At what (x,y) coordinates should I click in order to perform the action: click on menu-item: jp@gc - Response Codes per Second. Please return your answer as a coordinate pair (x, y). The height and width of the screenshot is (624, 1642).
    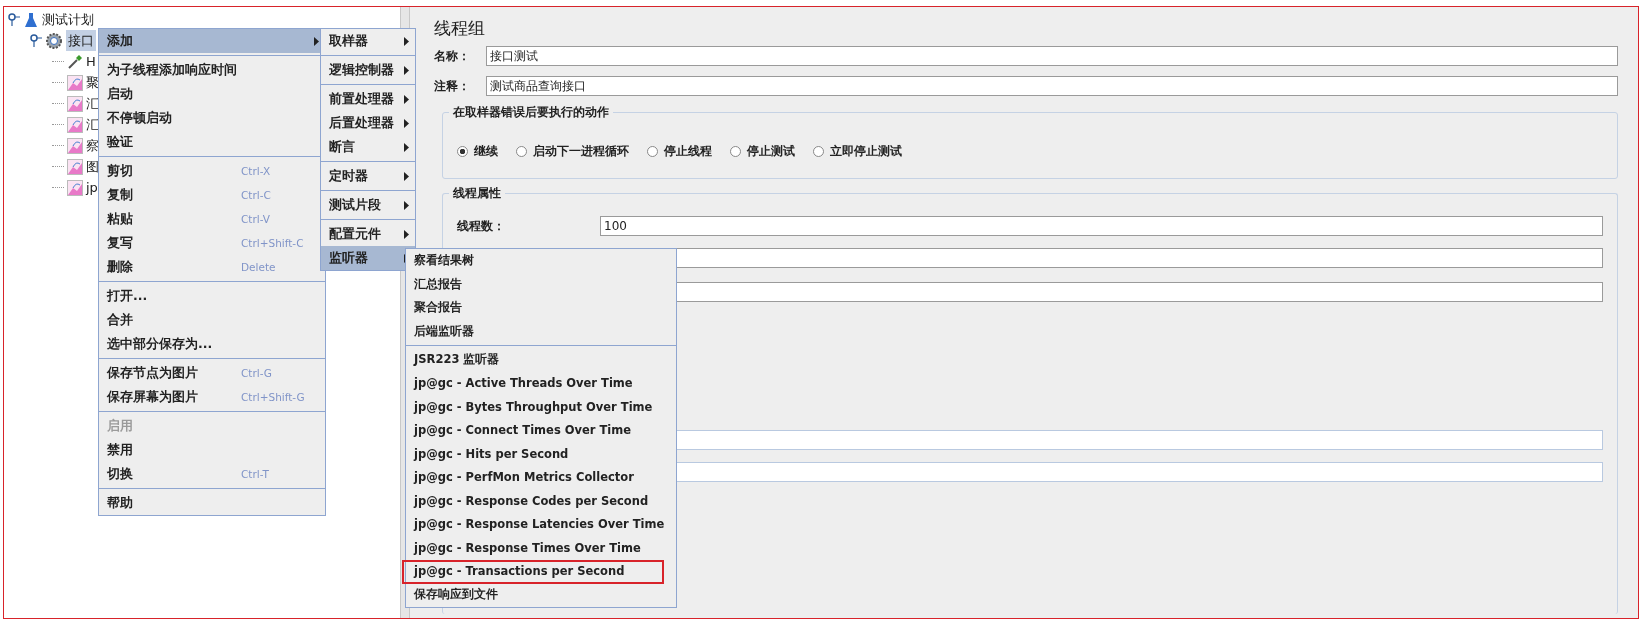
    Looking at the image, I should click on (541, 501).